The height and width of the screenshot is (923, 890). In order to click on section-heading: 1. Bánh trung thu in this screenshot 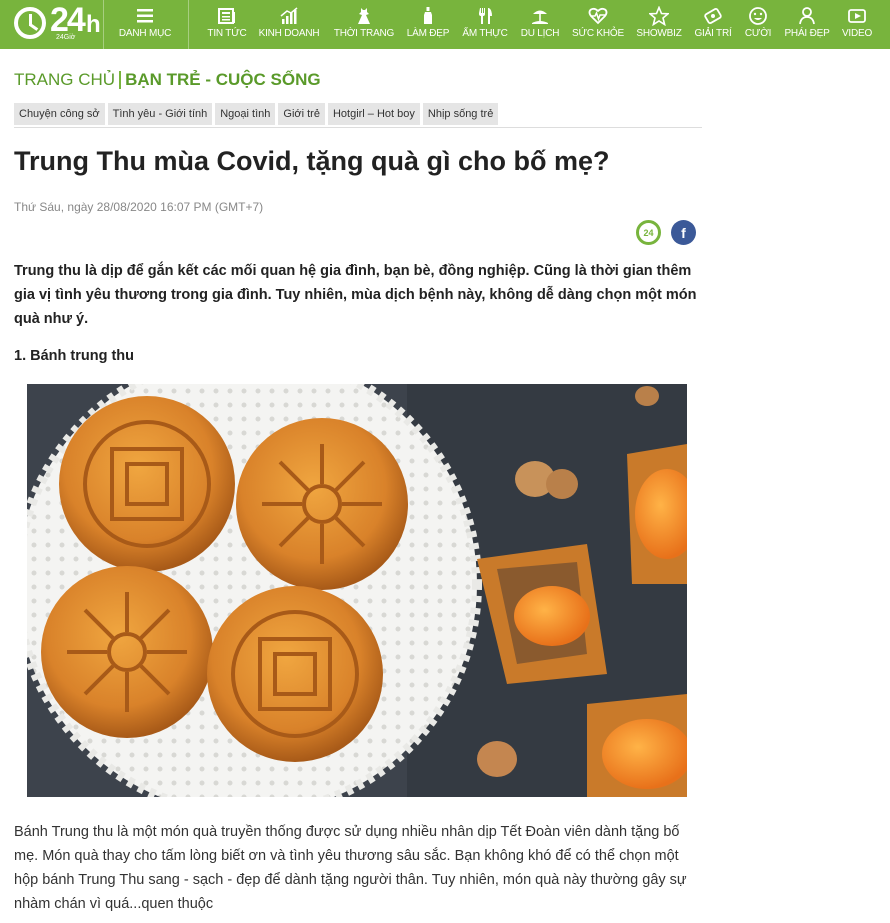, I will do `click(74, 356)`.